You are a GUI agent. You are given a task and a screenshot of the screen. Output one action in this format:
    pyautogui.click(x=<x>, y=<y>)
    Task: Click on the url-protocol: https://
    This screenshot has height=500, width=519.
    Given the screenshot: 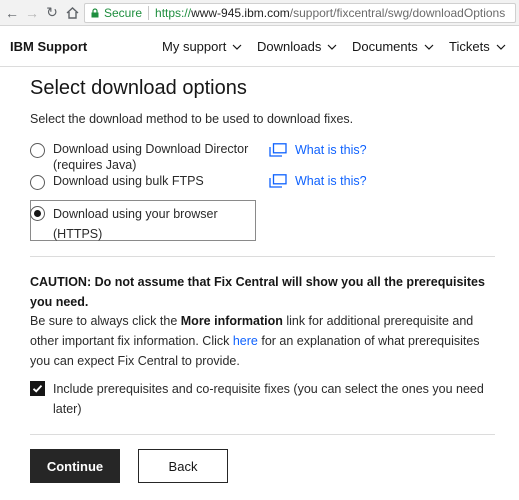 What is the action you would take?
    pyautogui.click(x=173, y=13)
    